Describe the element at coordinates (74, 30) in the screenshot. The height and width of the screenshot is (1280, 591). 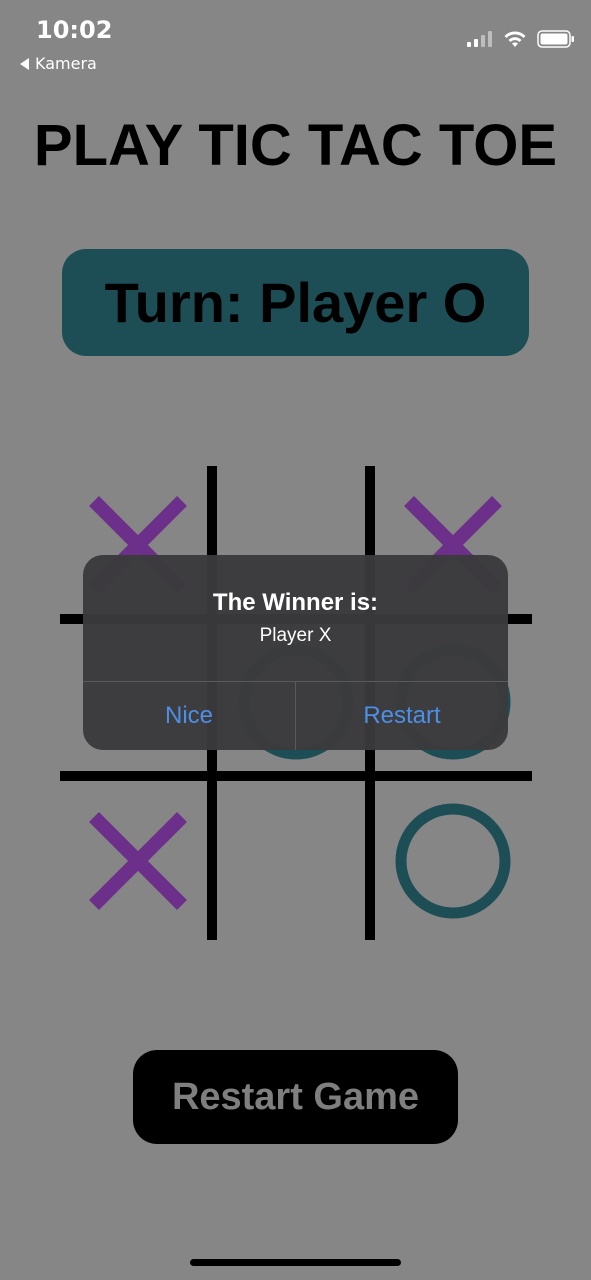
I see `status-time: 10:02` at that location.